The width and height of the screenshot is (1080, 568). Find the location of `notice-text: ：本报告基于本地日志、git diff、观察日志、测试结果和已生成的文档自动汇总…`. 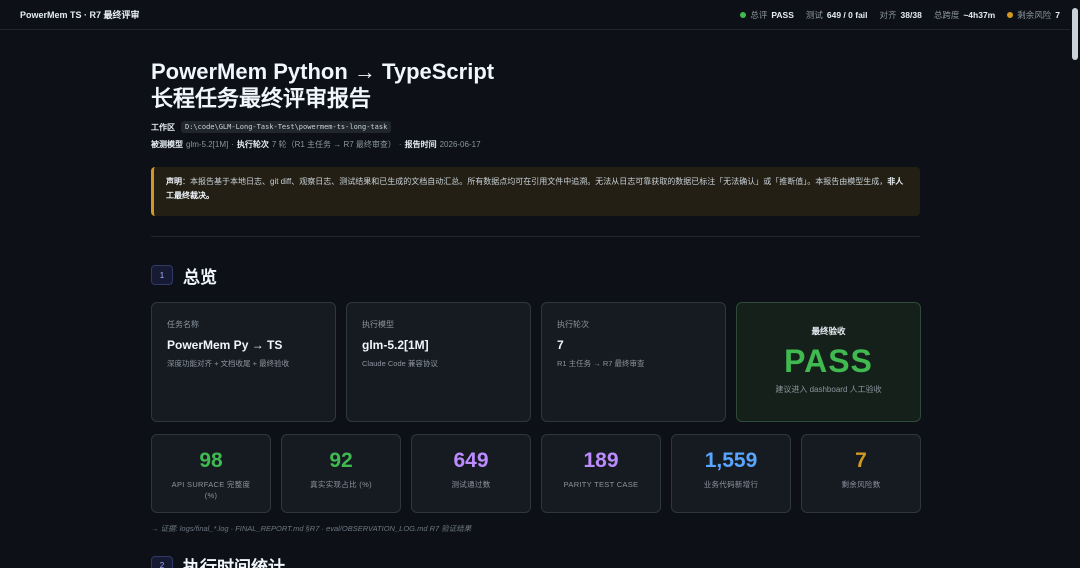

notice-text: ：本报告基于本地日志、git diff、观察日志、测试结果和已生成的文档自动汇总… is located at coordinates (535, 181).